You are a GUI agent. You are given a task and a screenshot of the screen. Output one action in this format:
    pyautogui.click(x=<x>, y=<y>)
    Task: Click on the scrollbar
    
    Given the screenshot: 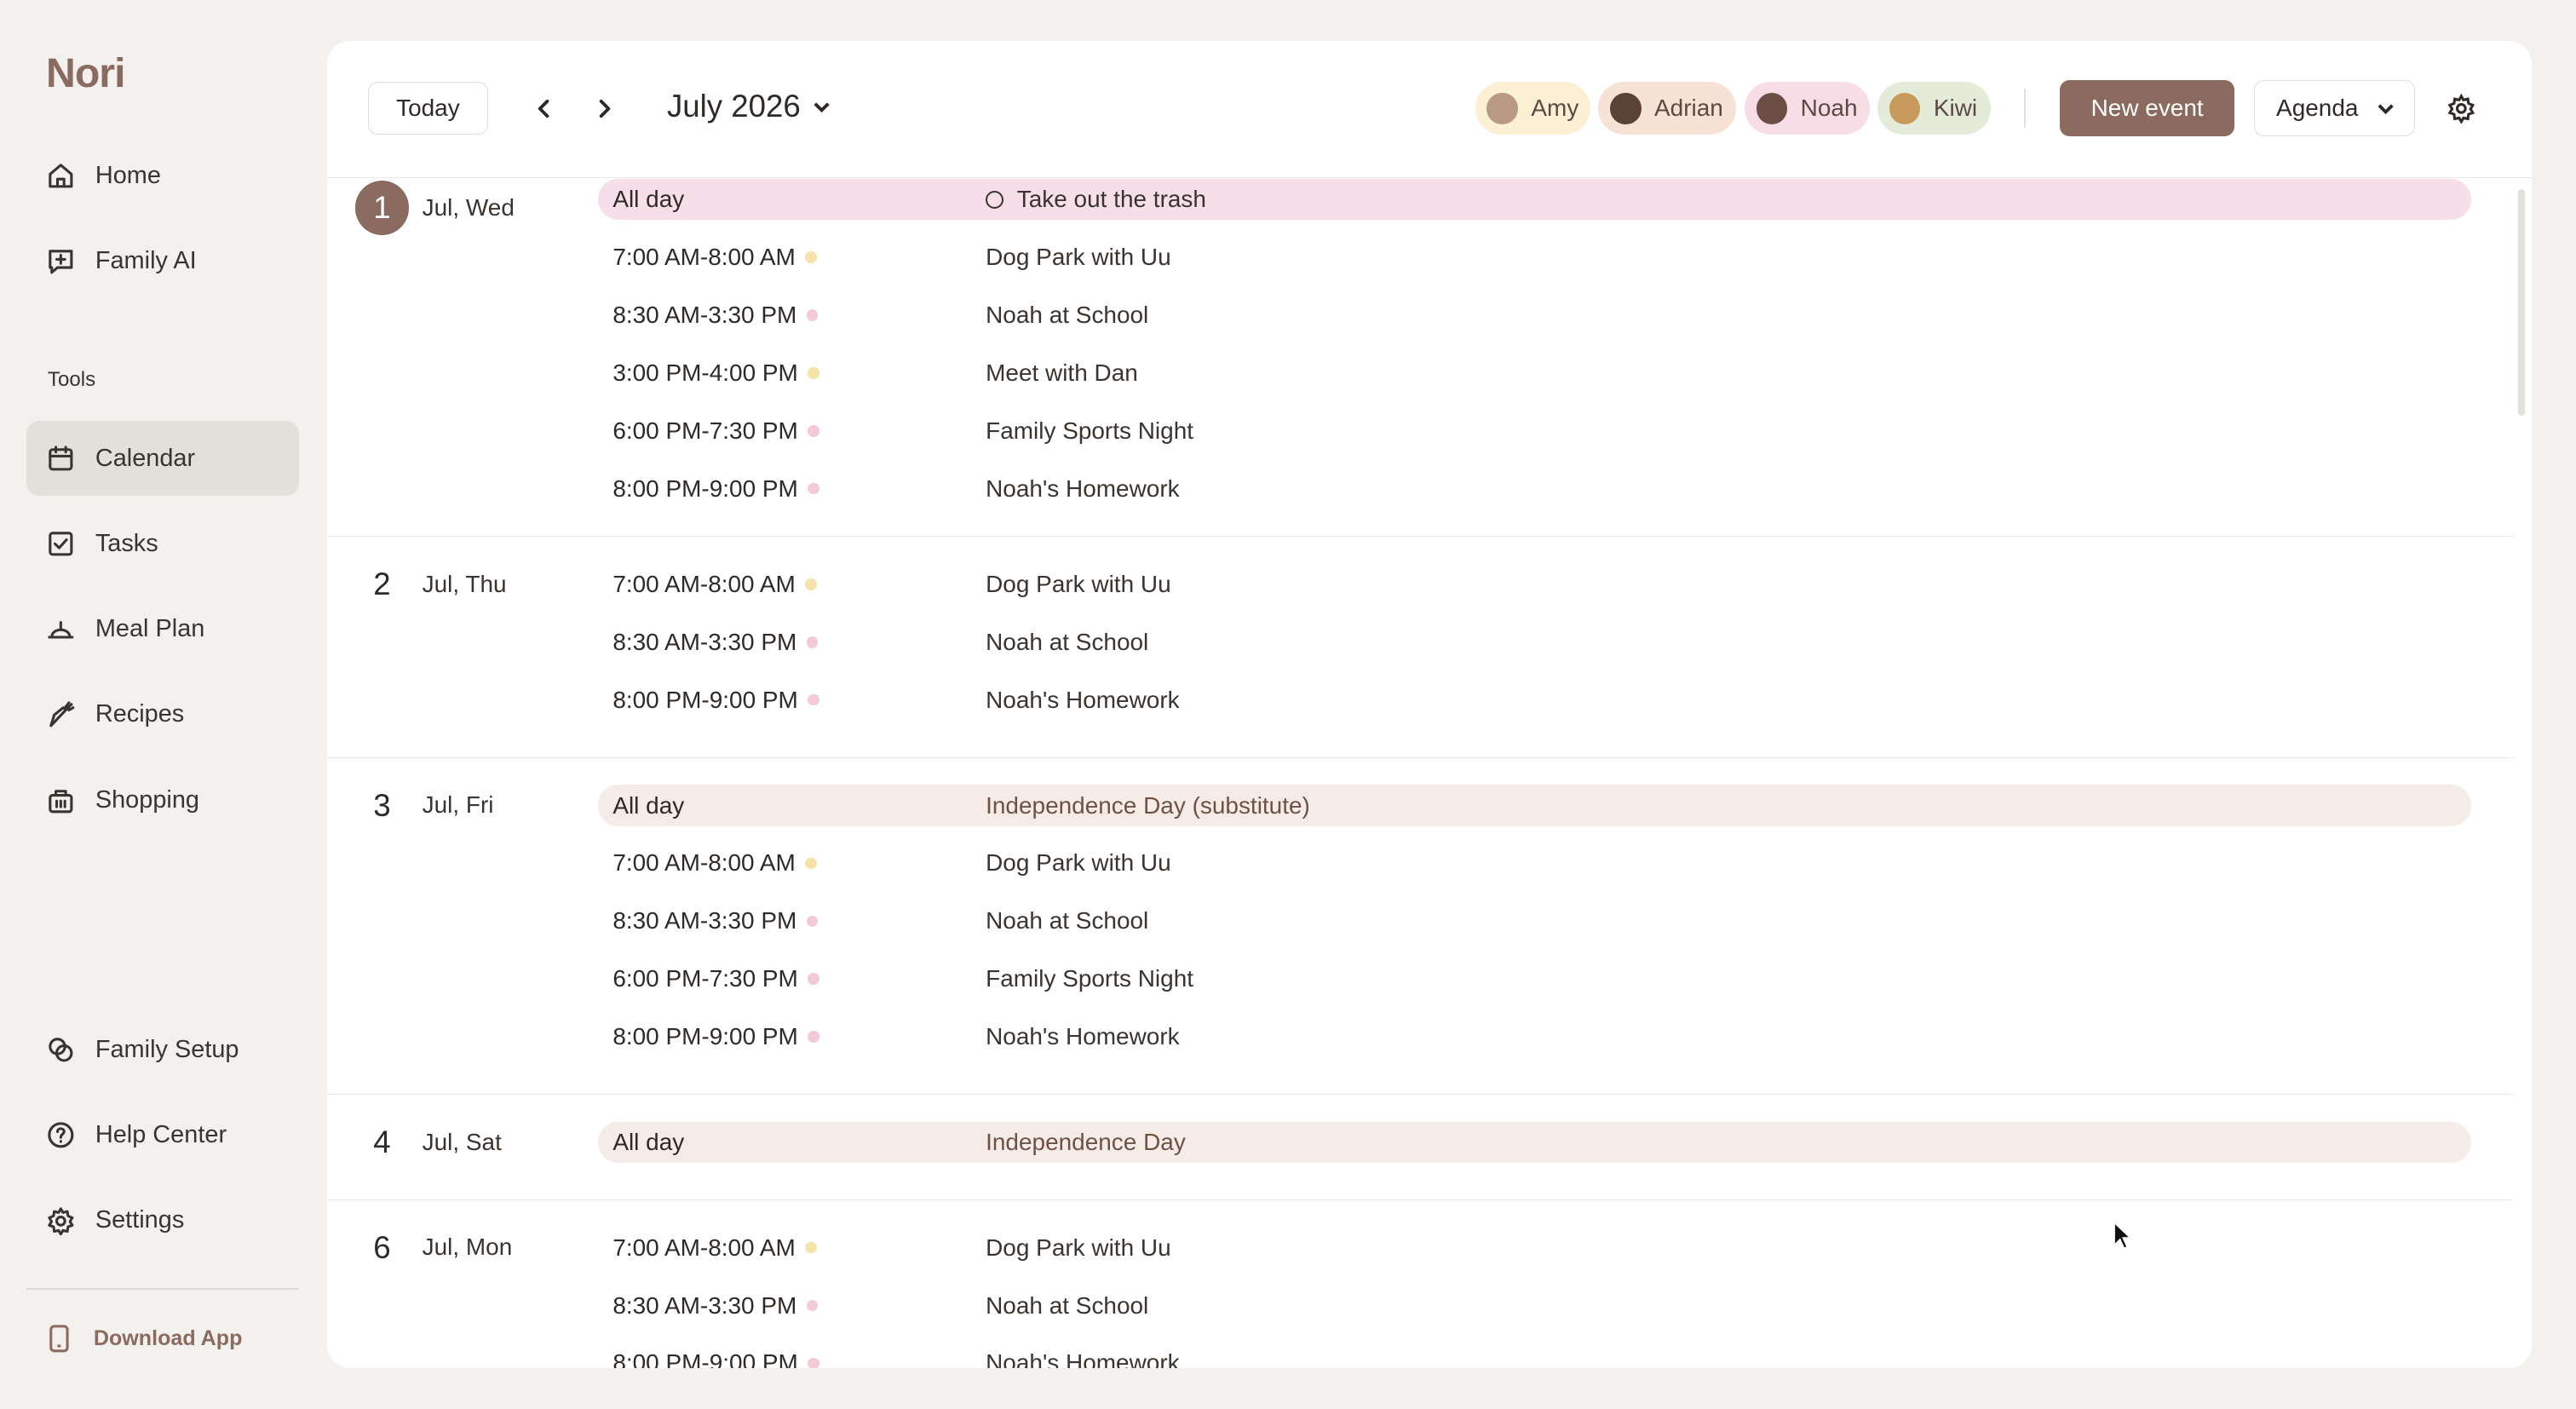 What is the action you would take?
    pyautogui.click(x=2522, y=302)
    